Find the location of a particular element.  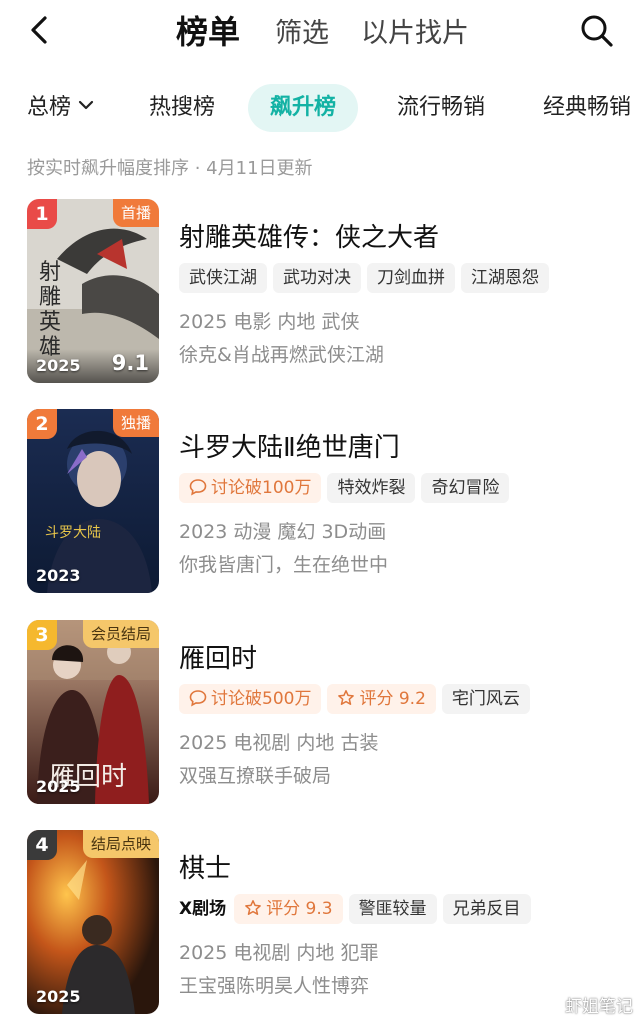

corner-badge: 结局点映 is located at coordinates (120, 844).